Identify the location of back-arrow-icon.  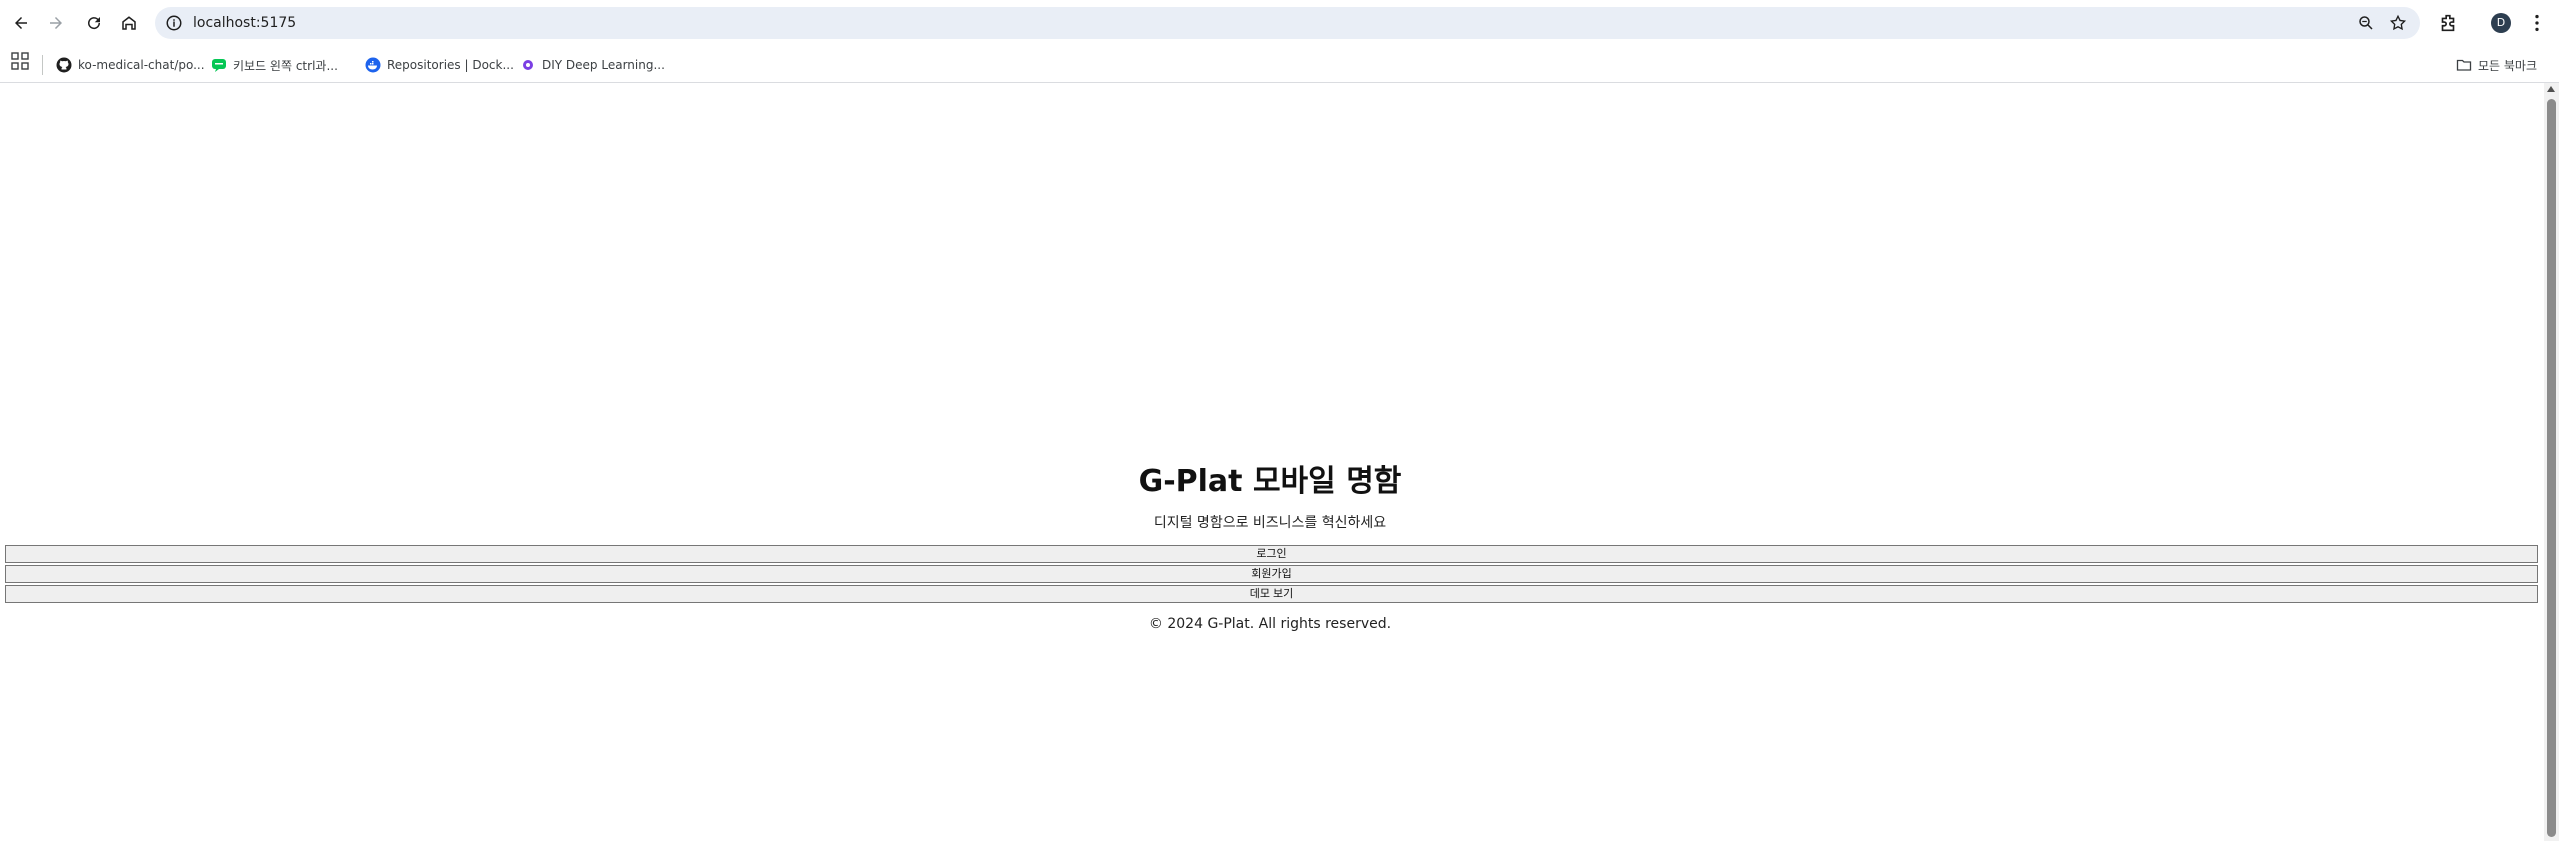
(21, 23).